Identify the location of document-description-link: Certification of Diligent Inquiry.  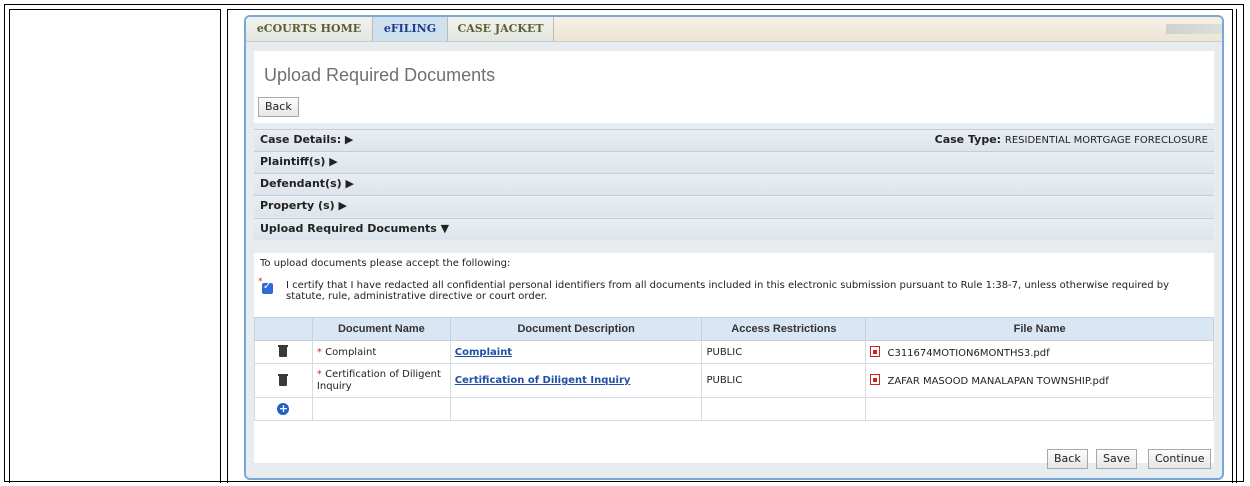
(543, 380).